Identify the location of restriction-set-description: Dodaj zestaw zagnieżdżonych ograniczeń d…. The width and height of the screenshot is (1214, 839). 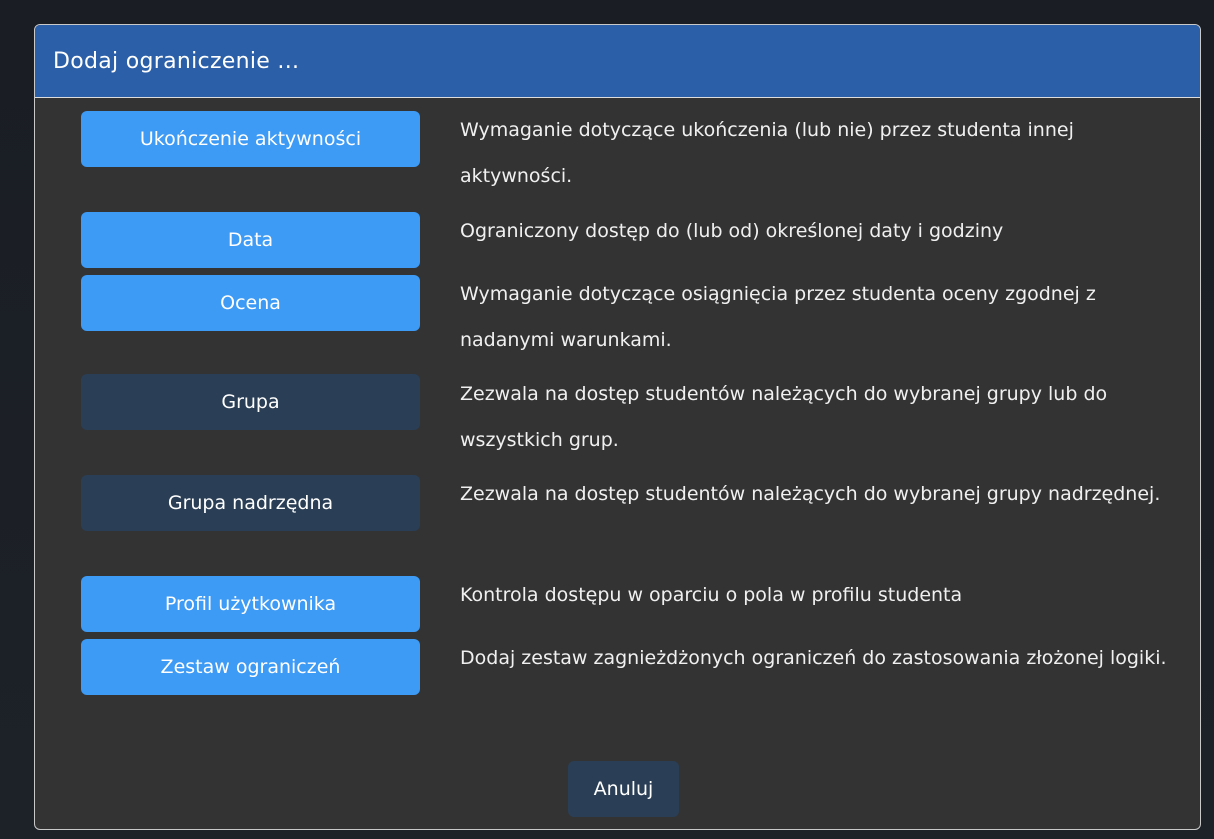
(813, 658).